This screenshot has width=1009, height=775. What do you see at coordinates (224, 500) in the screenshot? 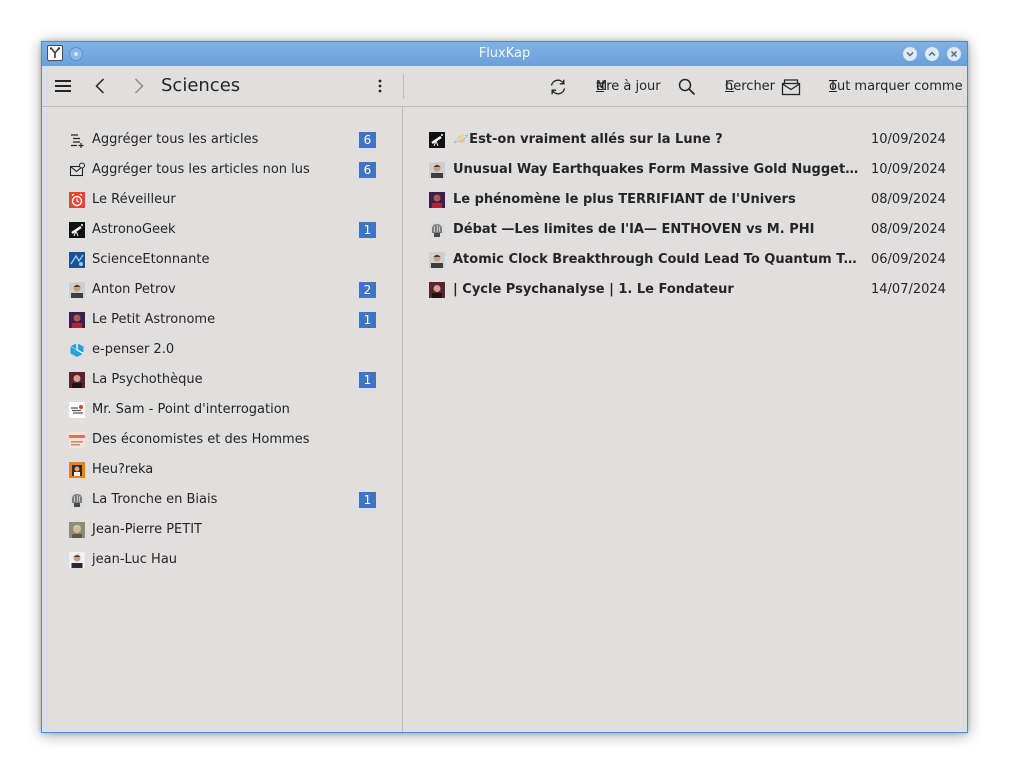
I see `feed-item-la-tronche-en-biais: La Tronche en Biais 1` at bounding box center [224, 500].